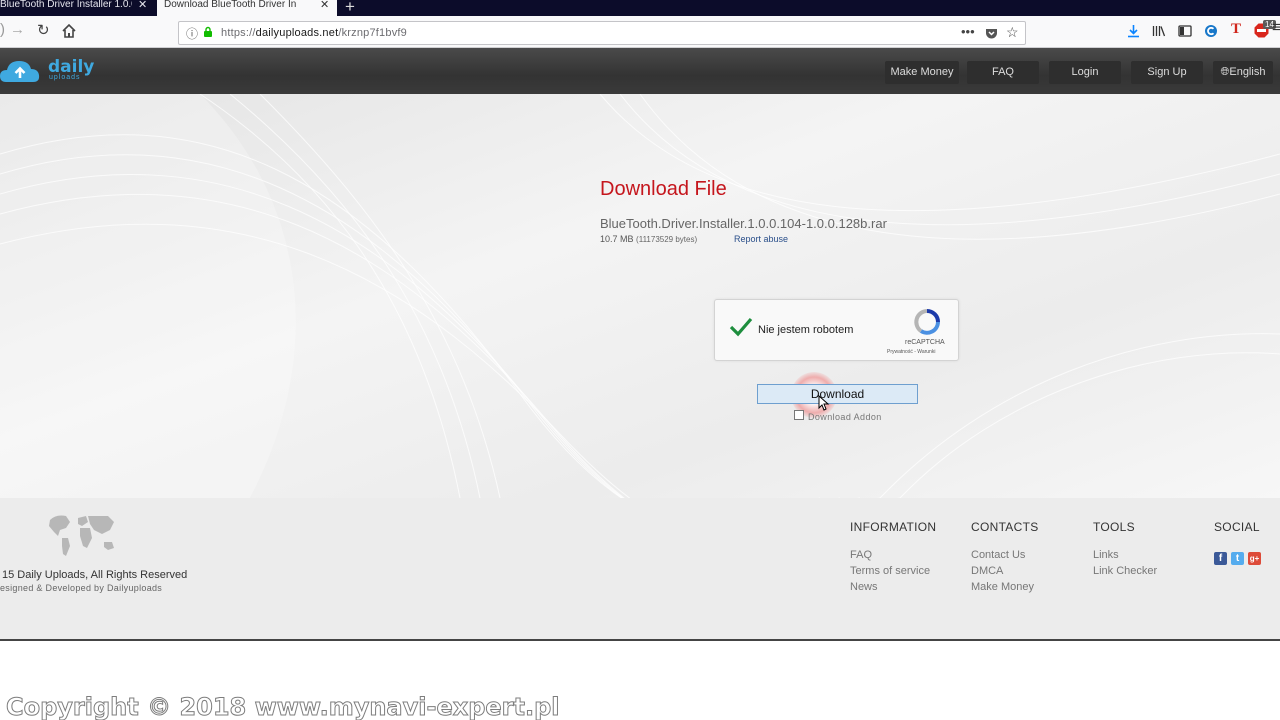 The height and width of the screenshot is (720, 1280). I want to click on library-icon, so click(1159, 31).